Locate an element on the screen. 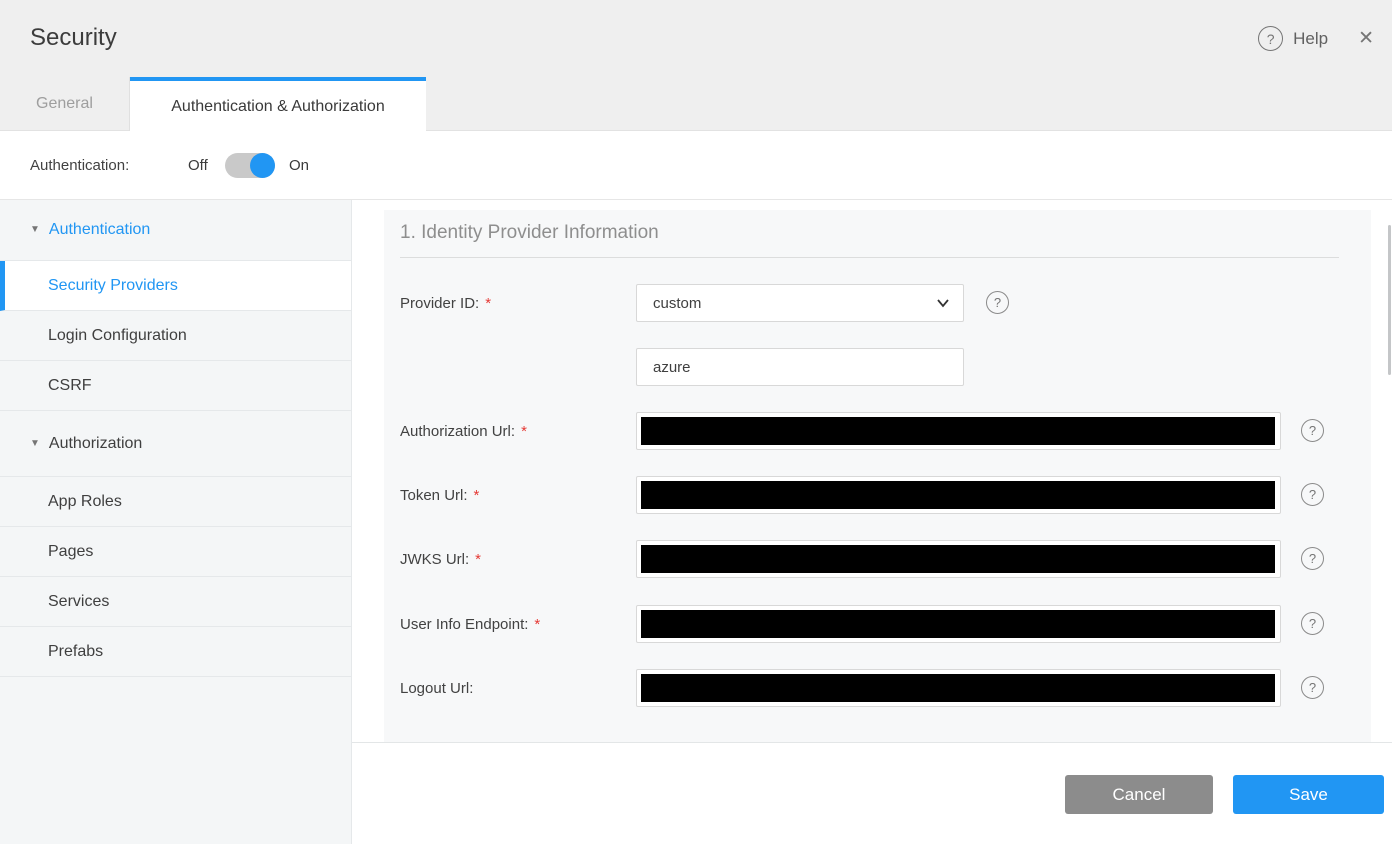  authorization-url-label: Authorization Url: * is located at coordinates (463, 431).